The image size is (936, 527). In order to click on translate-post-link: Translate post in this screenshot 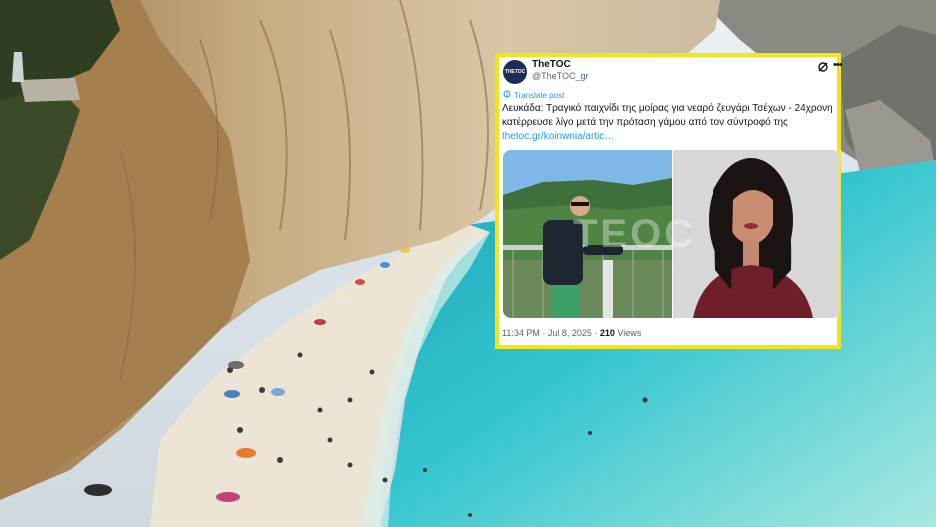, I will do `click(533, 95)`.